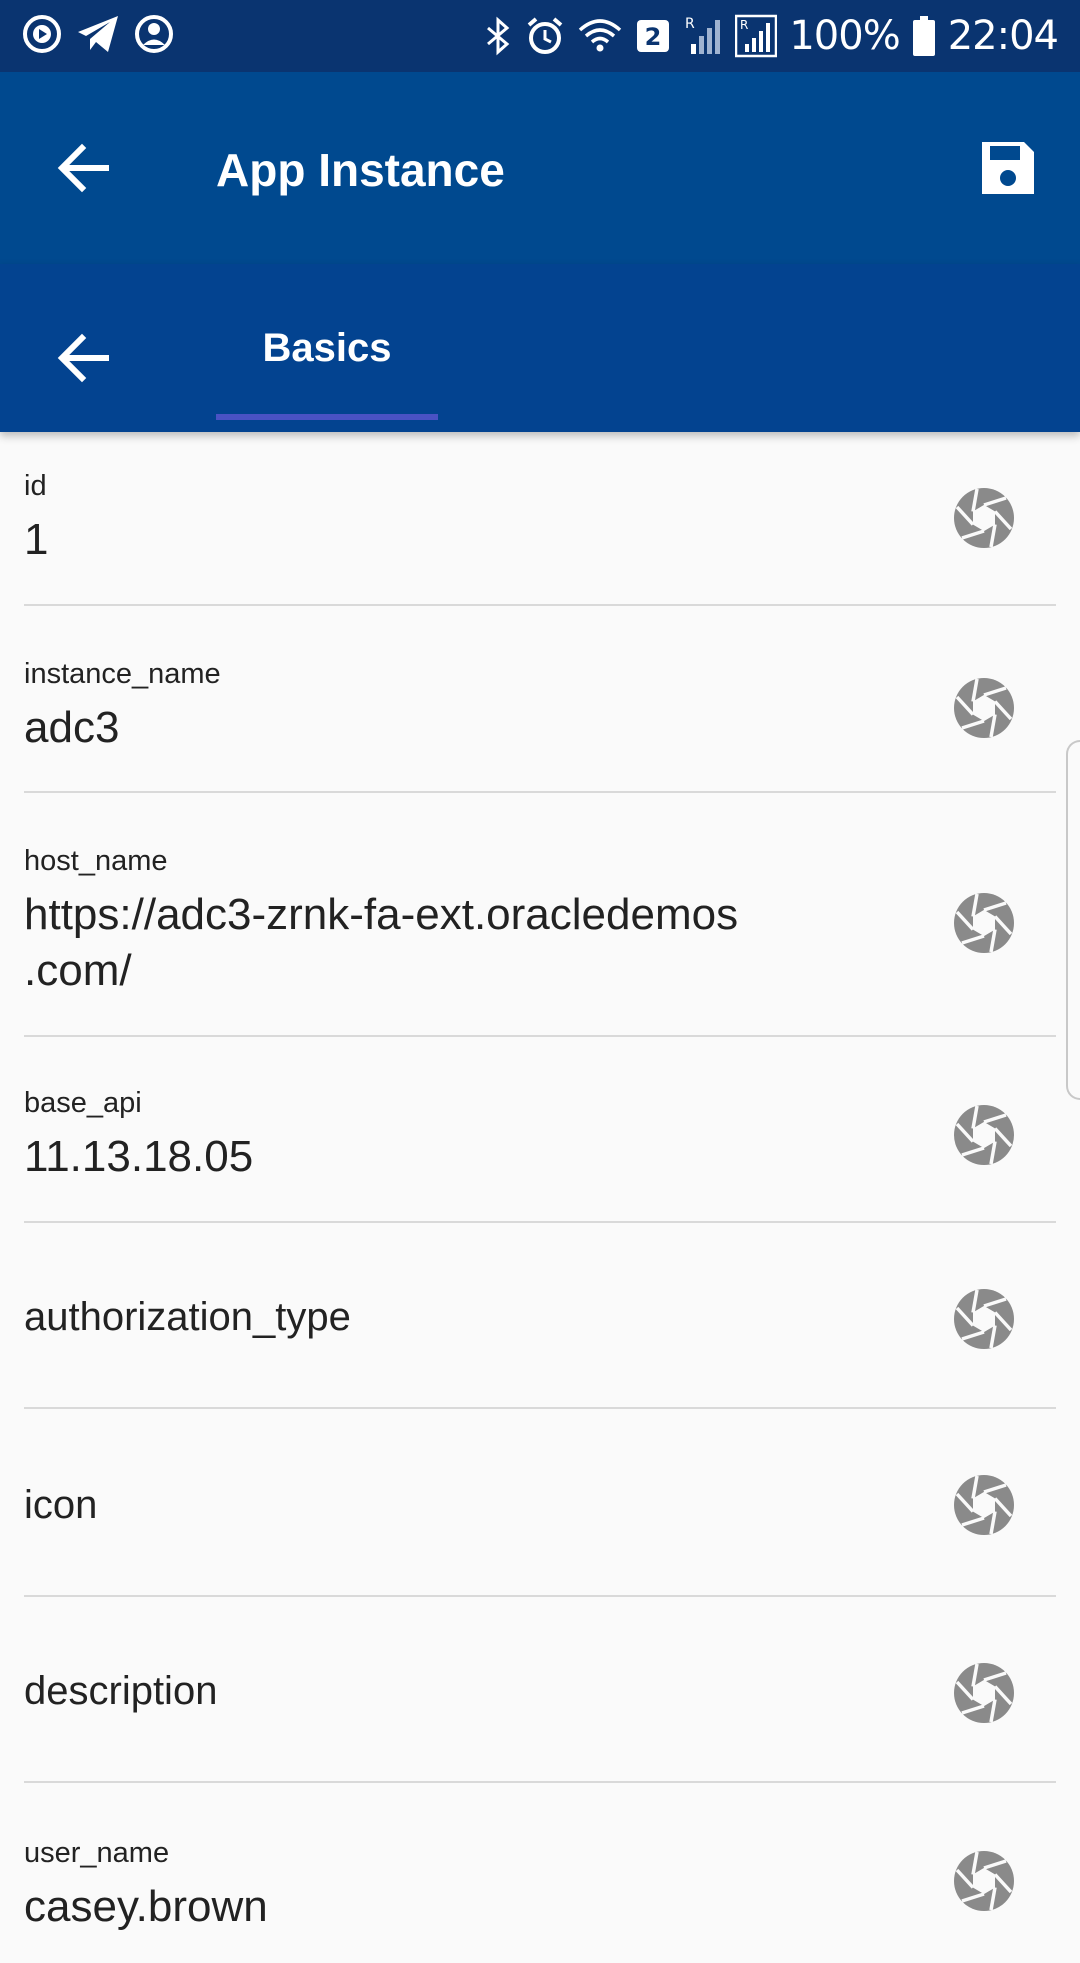 This screenshot has height=1963, width=1080. I want to click on field-icon: icon, so click(540, 1503).